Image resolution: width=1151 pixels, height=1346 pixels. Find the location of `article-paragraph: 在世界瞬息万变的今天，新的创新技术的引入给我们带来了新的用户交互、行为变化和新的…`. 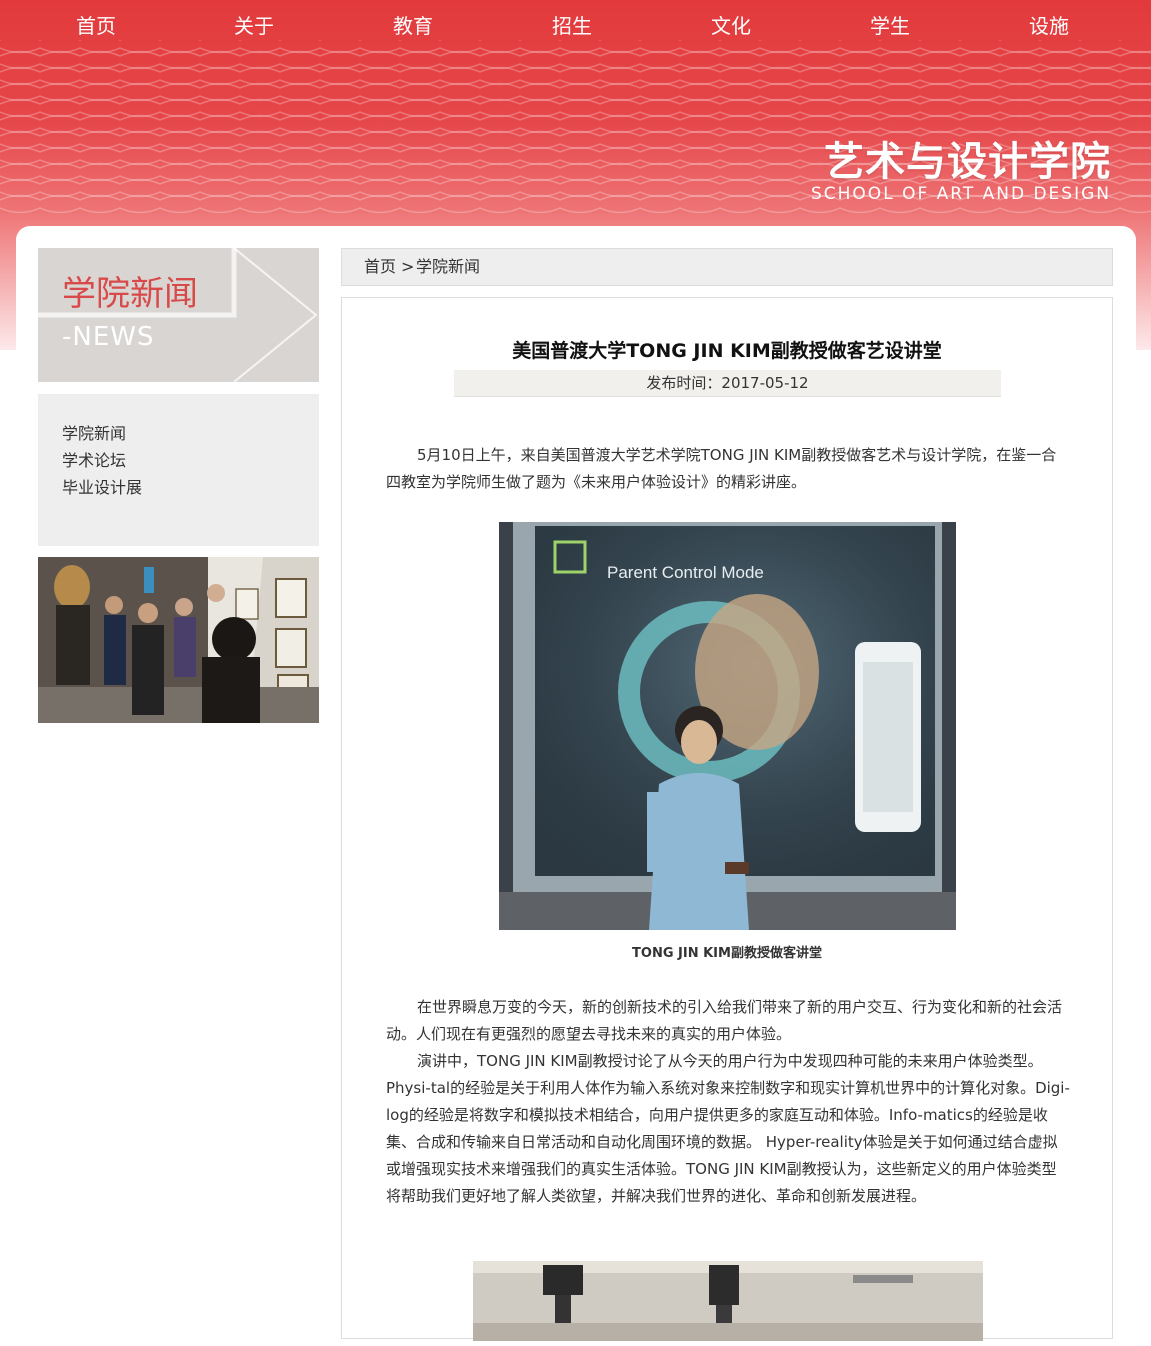

article-paragraph: 在世界瞬息万变的今天，新的创新技术的引入给我们带来了新的用户交互、行为变化和新的… is located at coordinates (724, 1020).